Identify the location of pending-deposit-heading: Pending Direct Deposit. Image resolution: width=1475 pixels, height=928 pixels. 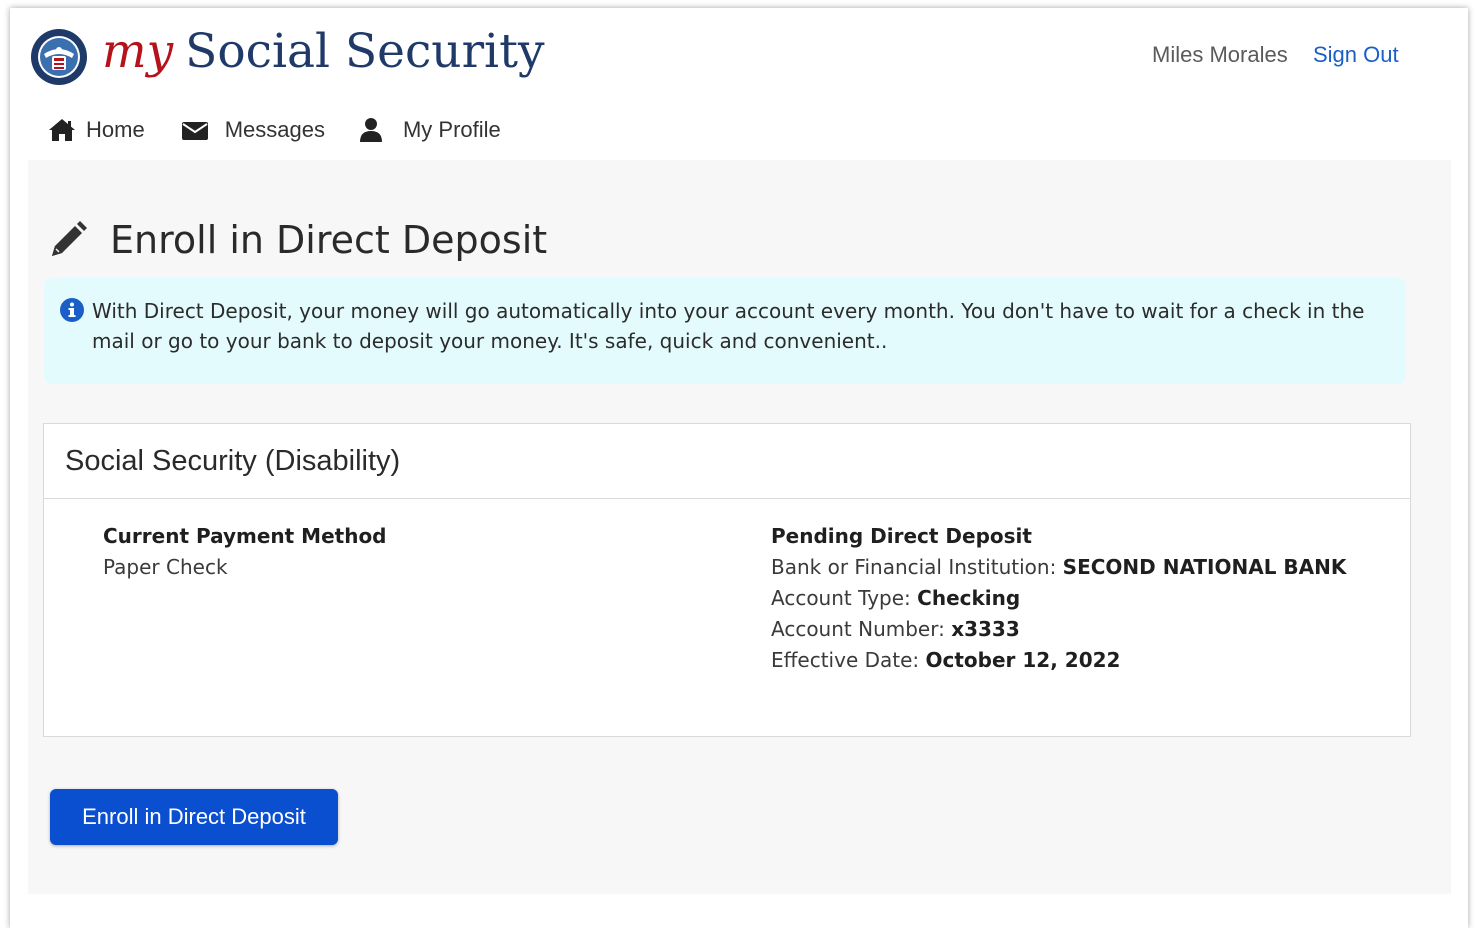
(901, 536).